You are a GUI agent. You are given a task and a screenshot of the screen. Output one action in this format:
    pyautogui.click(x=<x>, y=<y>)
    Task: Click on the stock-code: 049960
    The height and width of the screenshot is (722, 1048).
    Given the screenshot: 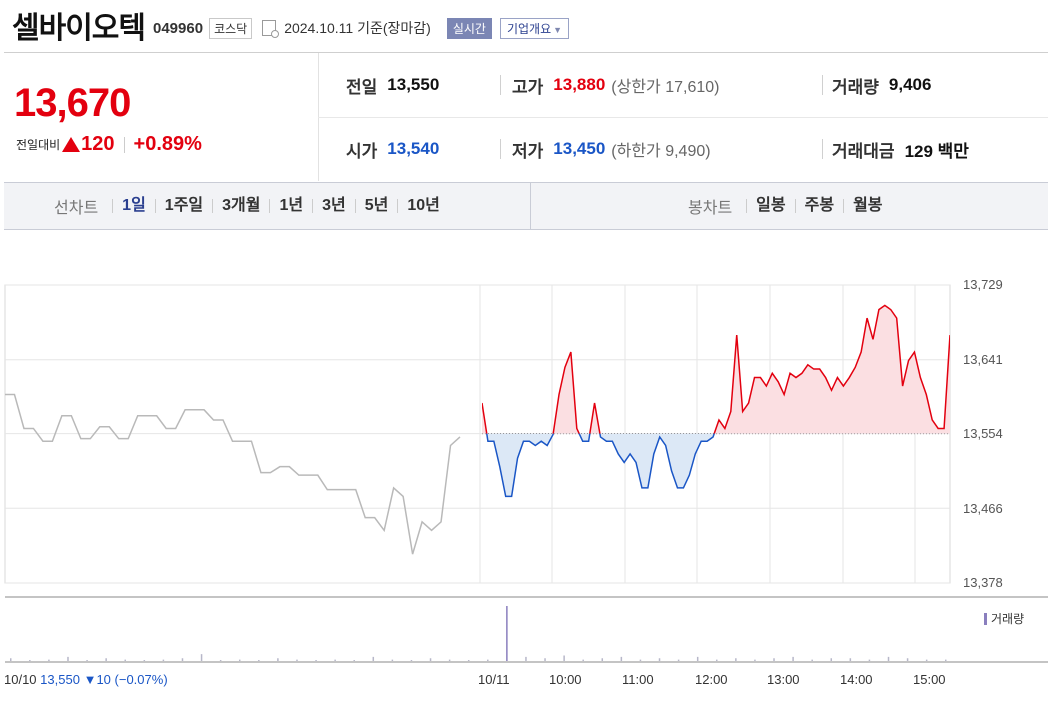 What is the action you would take?
    pyautogui.click(x=178, y=28)
    